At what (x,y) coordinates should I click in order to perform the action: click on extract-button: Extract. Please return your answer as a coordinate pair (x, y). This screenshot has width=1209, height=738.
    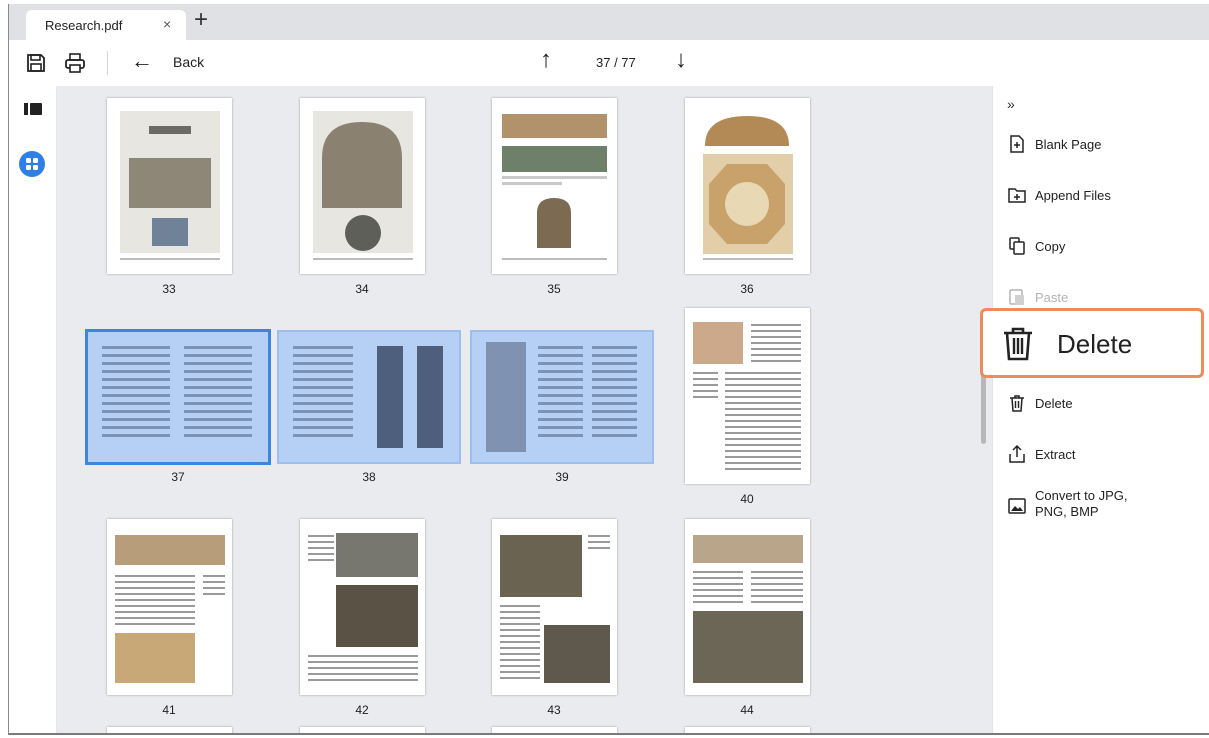
    Looking at the image, I should click on (1041, 454).